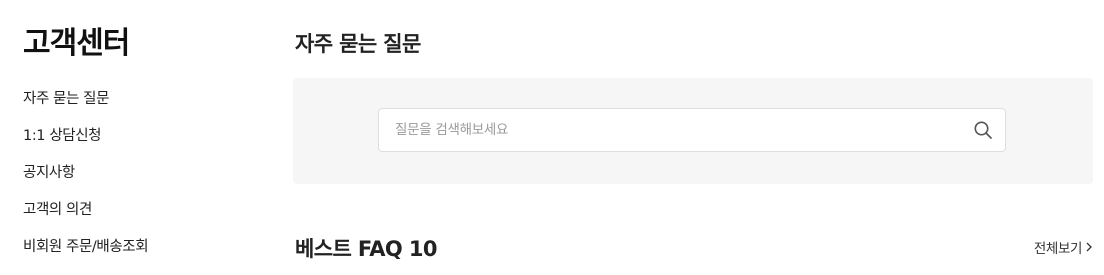  What do you see at coordinates (85, 217) in the screenshot?
I see `sidebar-item-feedback: 고객의 의견` at bounding box center [85, 217].